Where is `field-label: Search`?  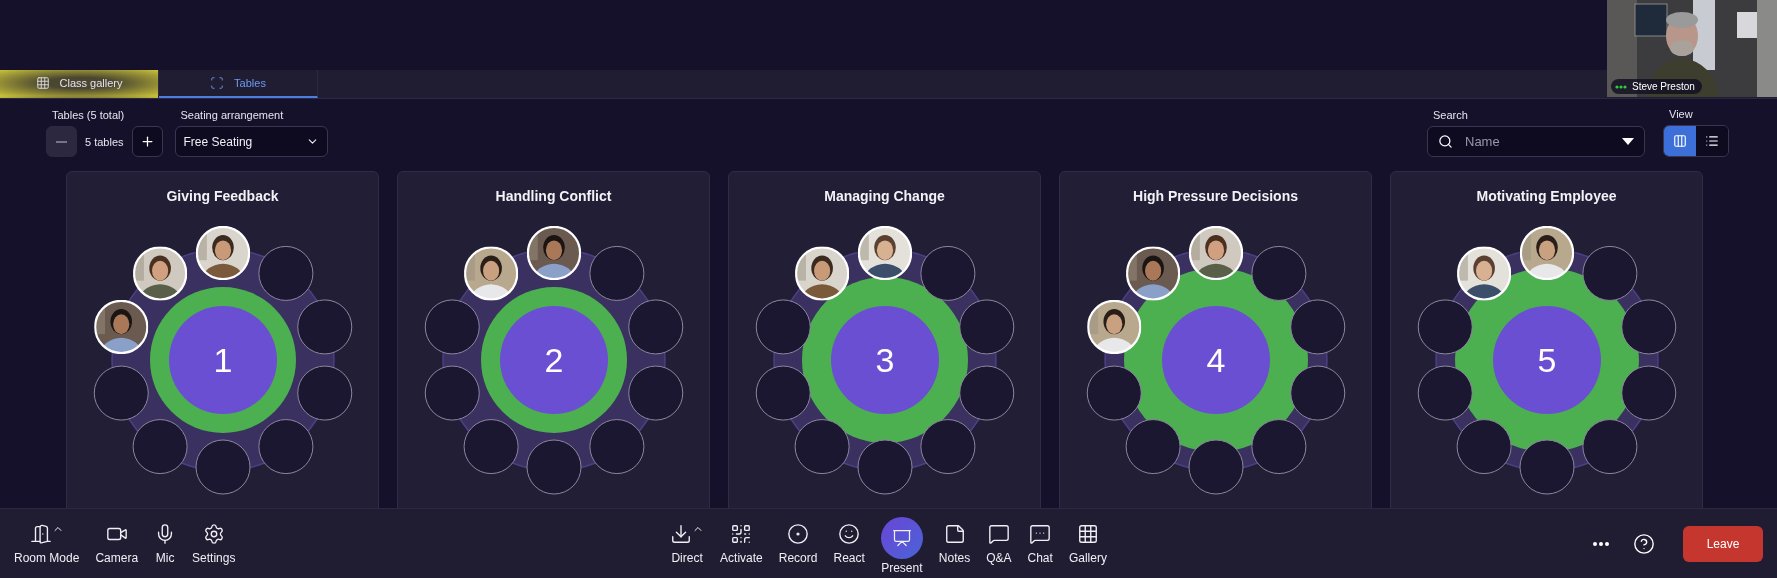 field-label: Search is located at coordinates (1450, 115).